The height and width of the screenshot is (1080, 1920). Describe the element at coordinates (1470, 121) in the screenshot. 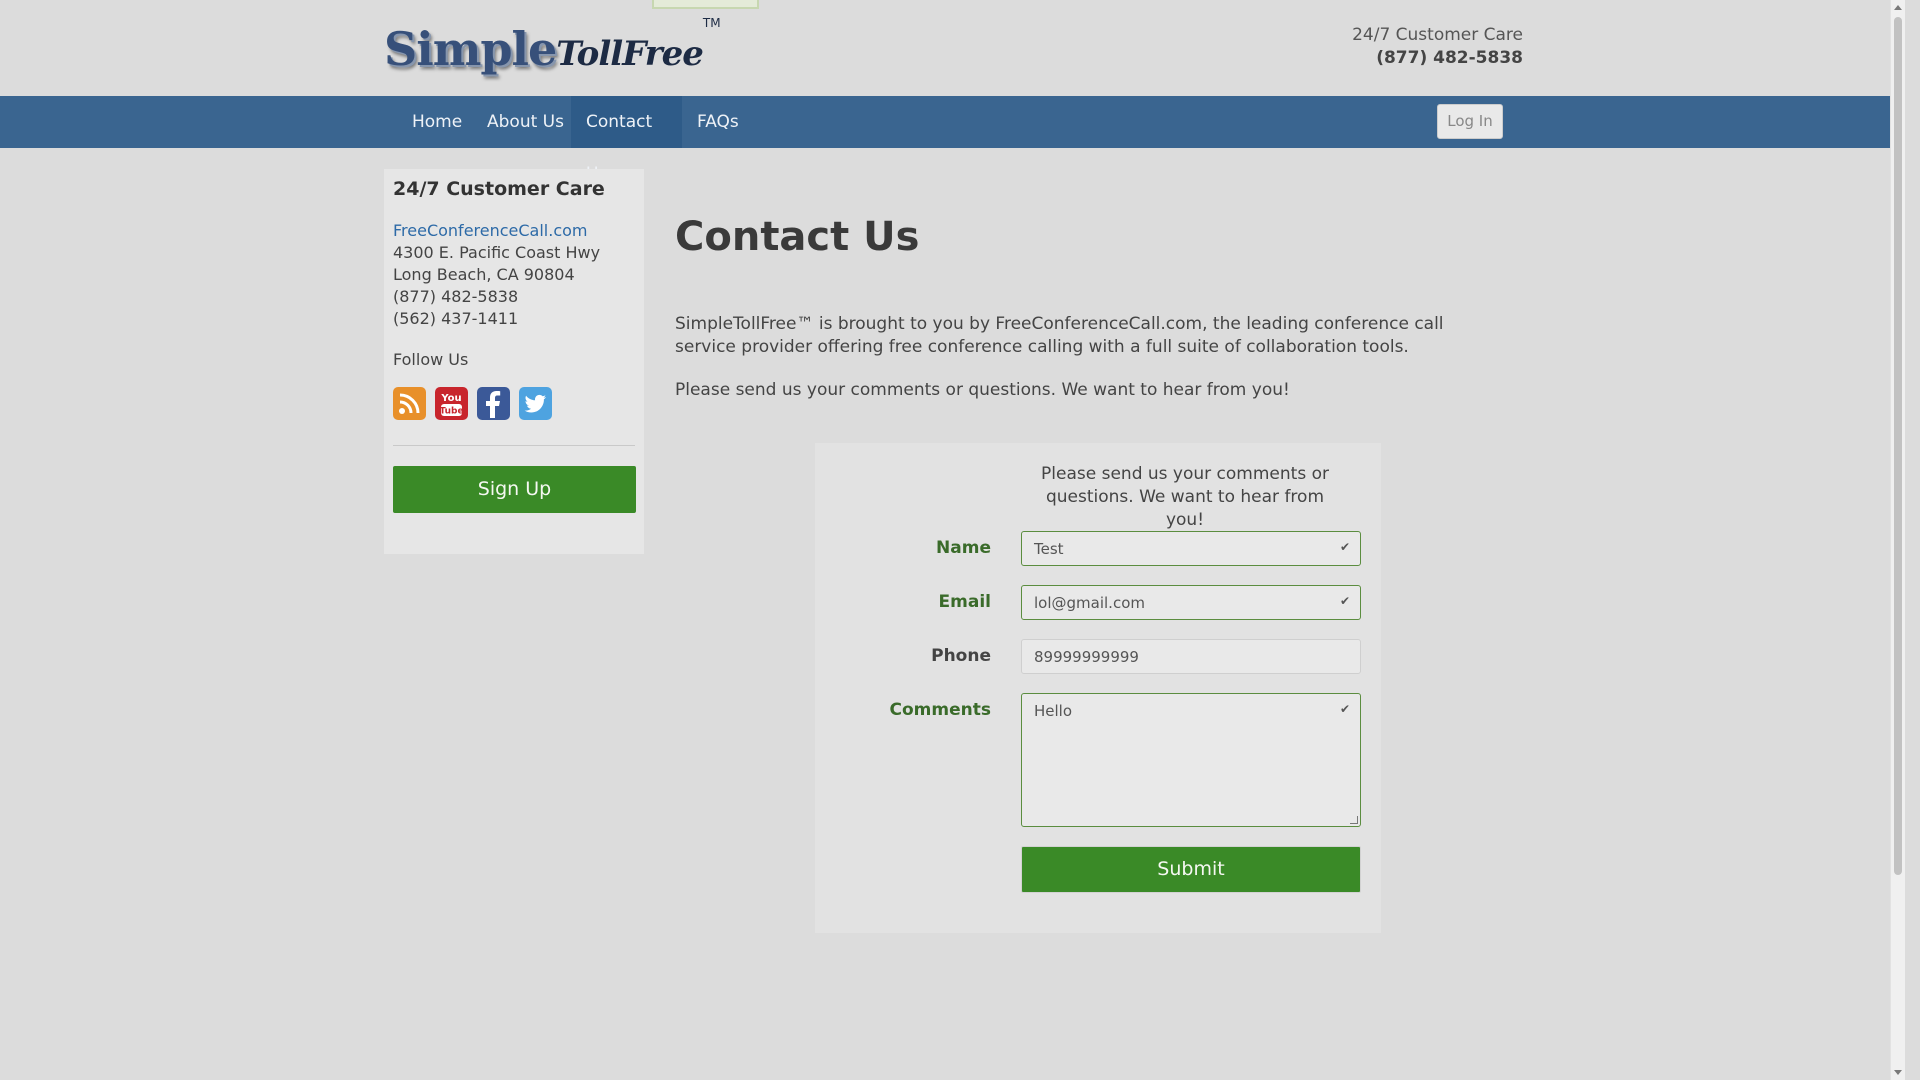

I see `login-button: Log In` at that location.